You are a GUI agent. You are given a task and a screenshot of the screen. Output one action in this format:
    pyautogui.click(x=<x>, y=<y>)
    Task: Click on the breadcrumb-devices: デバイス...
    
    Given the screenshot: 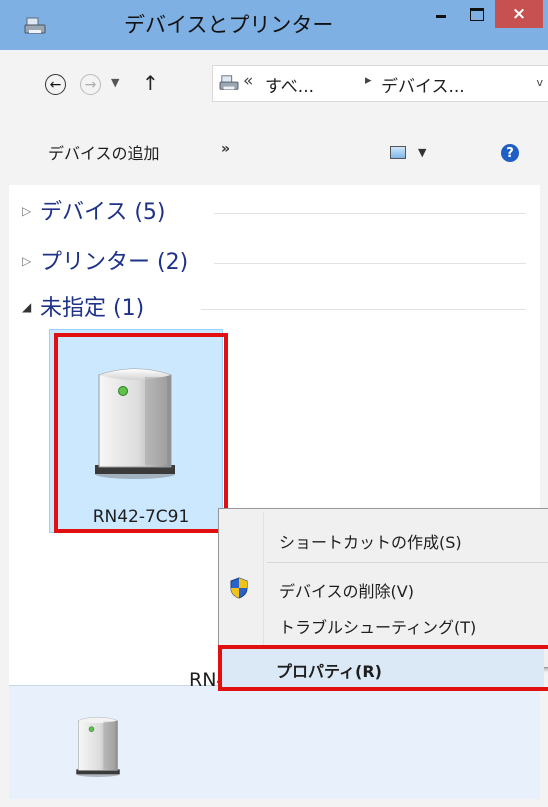 What is the action you would take?
    pyautogui.click(x=423, y=84)
    